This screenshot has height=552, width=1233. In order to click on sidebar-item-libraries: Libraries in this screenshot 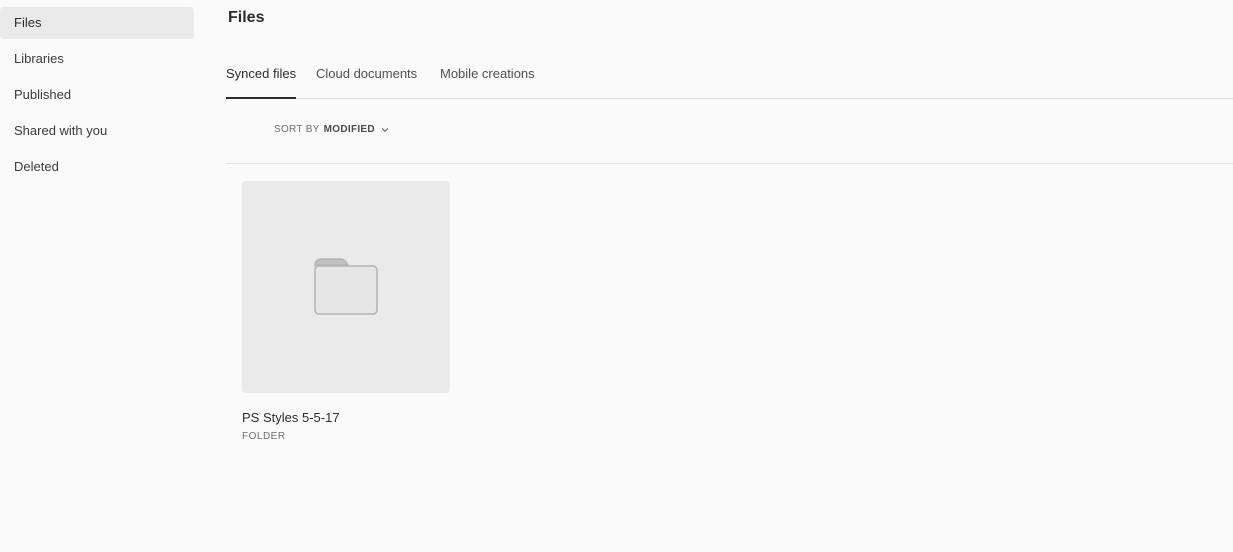, I will do `click(97, 59)`.